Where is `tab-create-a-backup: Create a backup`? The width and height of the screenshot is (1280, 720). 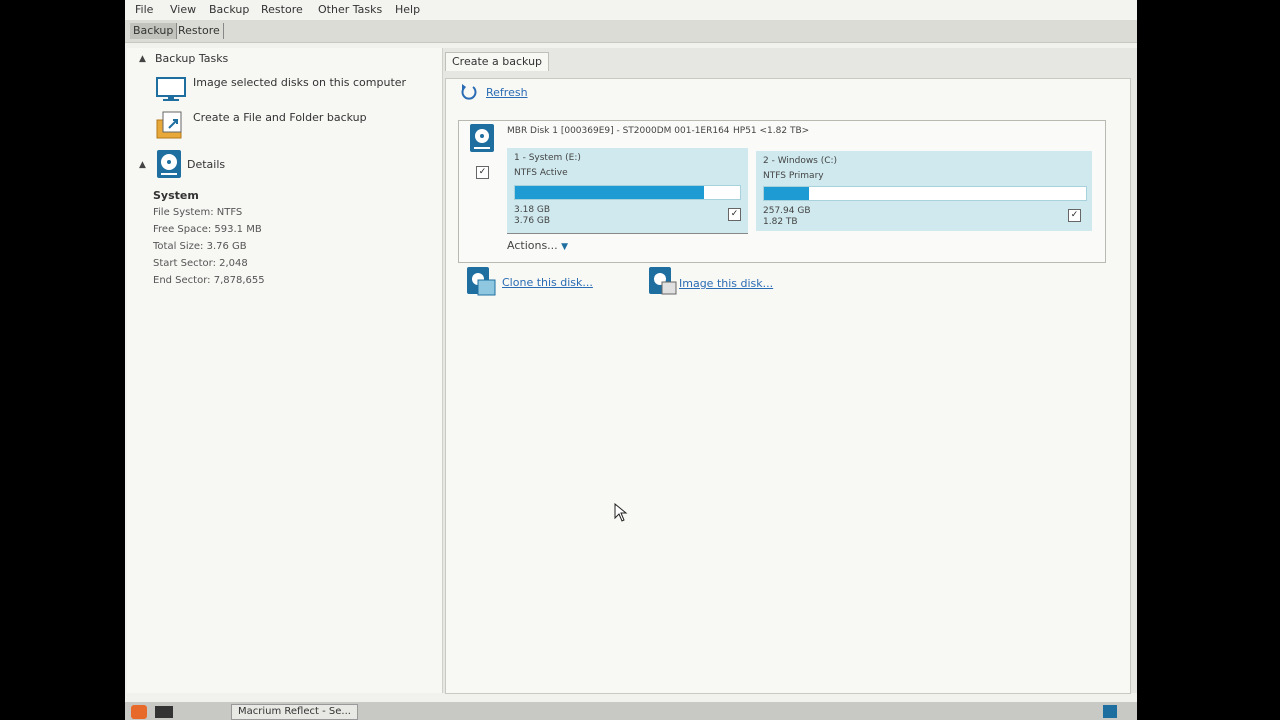
tab-create-a-backup: Create a backup is located at coordinates (497, 61).